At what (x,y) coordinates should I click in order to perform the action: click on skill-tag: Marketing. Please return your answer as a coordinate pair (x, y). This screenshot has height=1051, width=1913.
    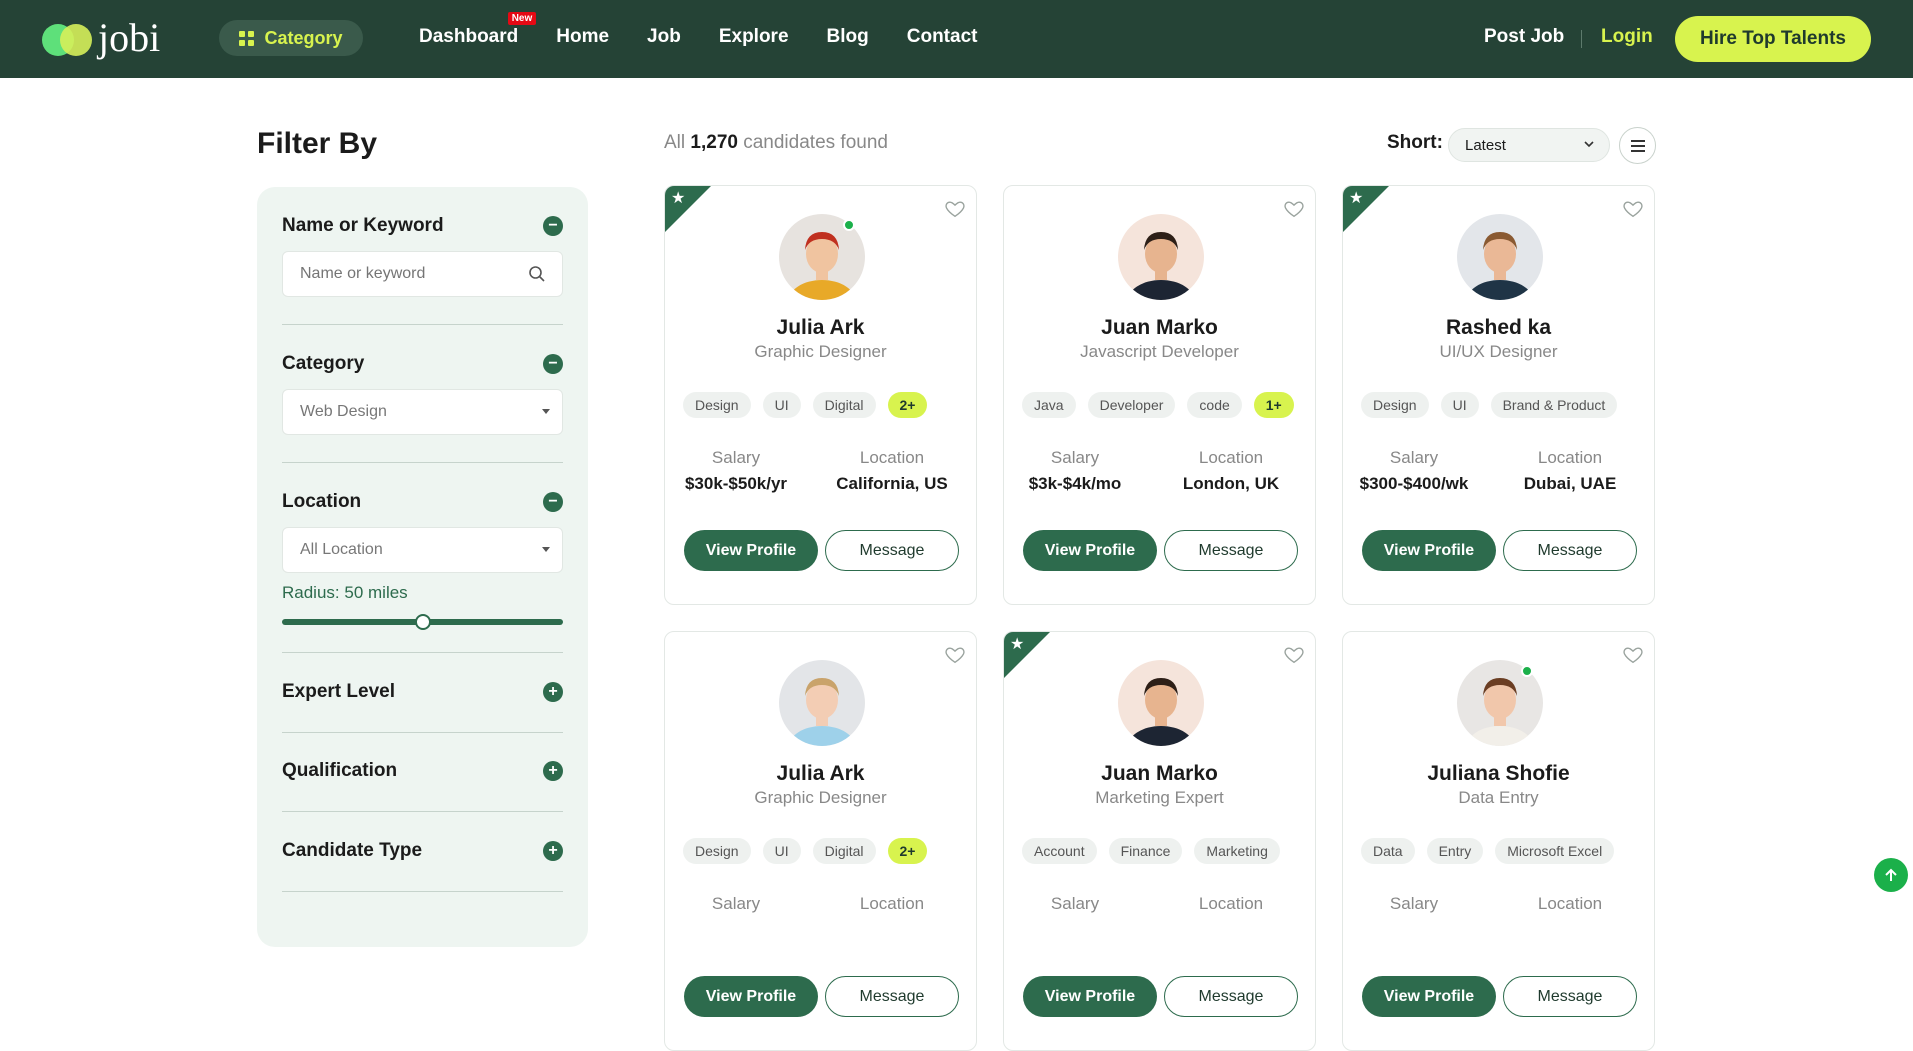
    Looking at the image, I should click on (1237, 851).